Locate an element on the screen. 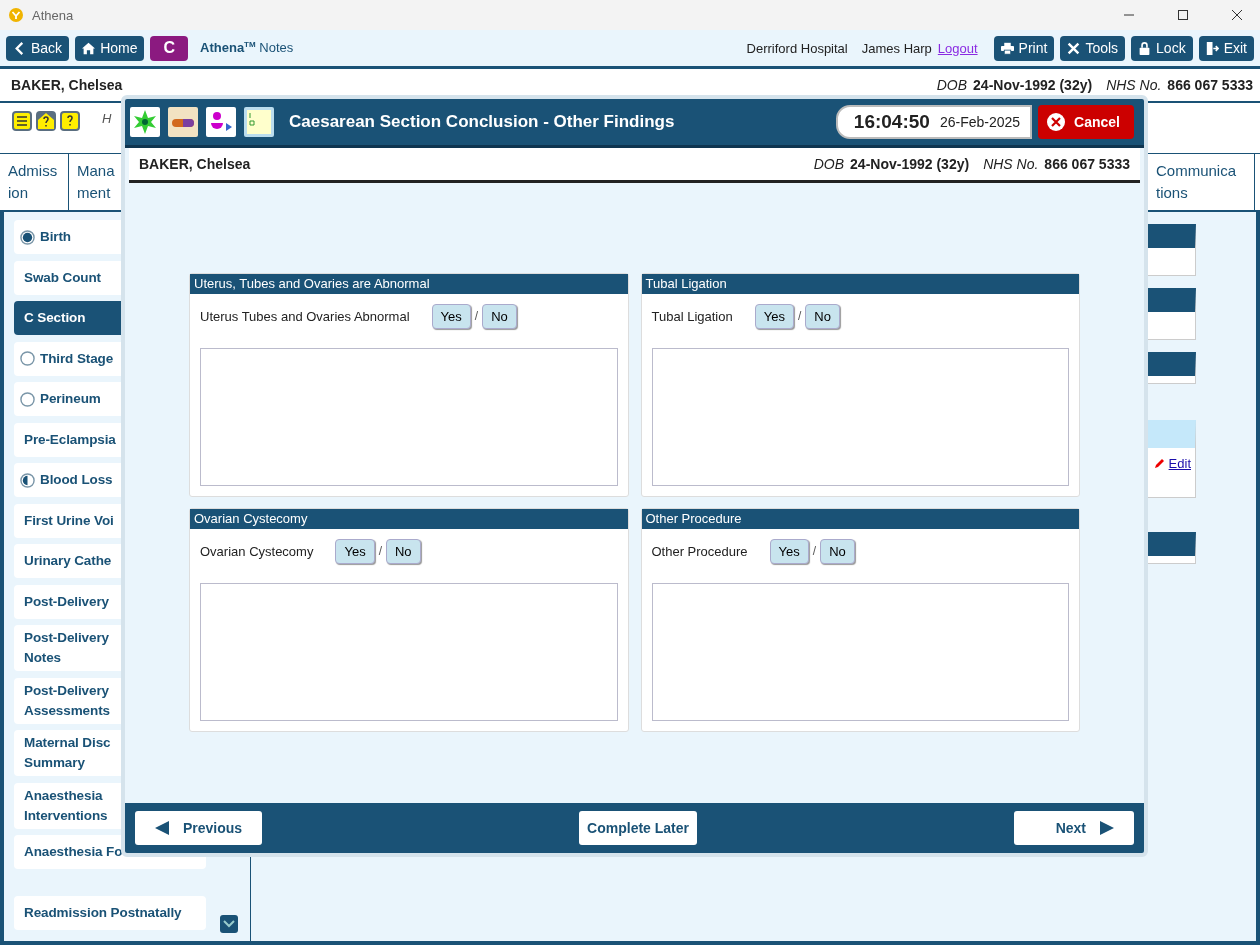 The height and width of the screenshot is (945, 1260). chevron-left-icon is located at coordinates (19, 48).